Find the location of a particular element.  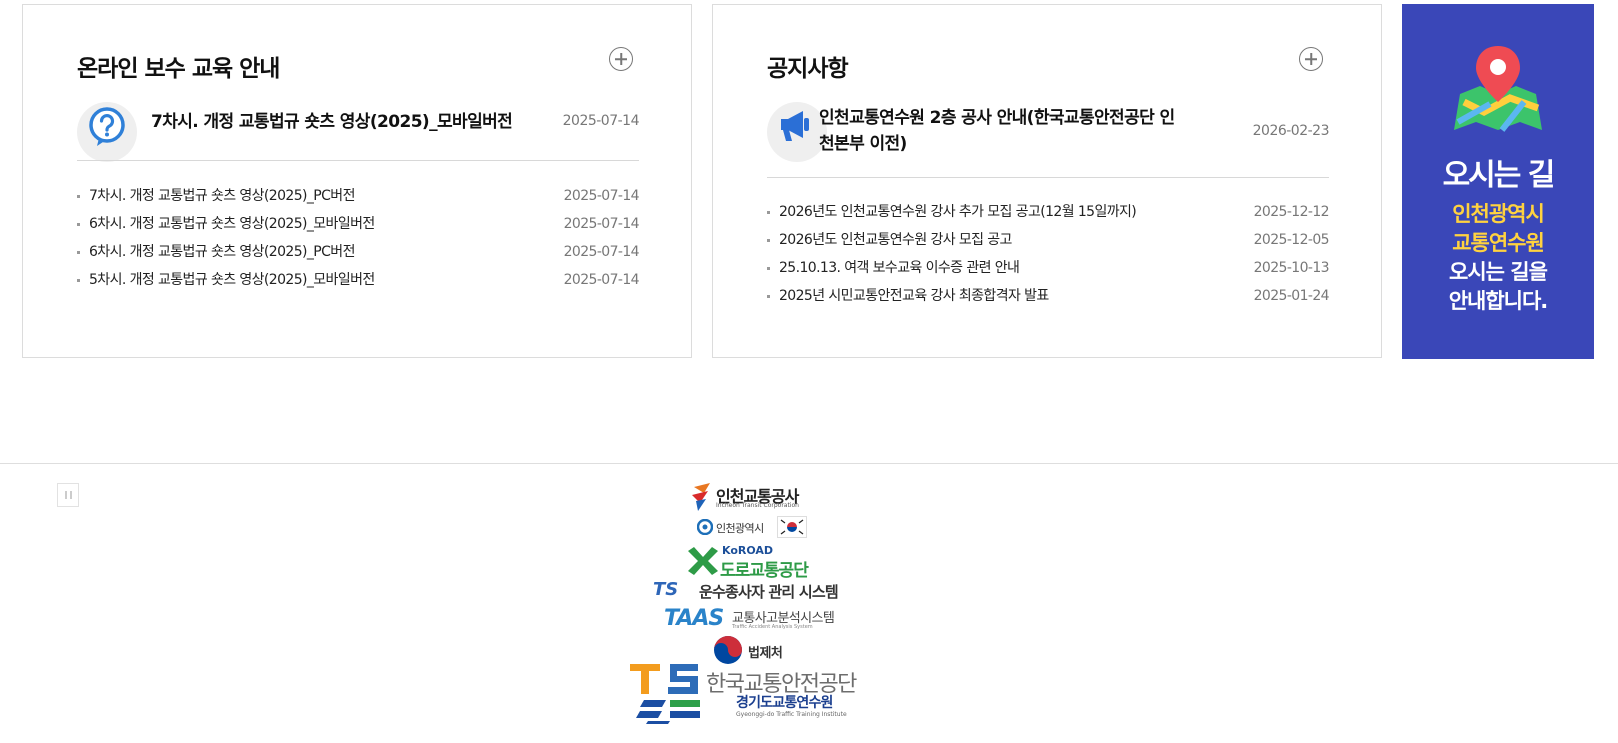

logo-text: 인천광역시 is located at coordinates (740, 528).